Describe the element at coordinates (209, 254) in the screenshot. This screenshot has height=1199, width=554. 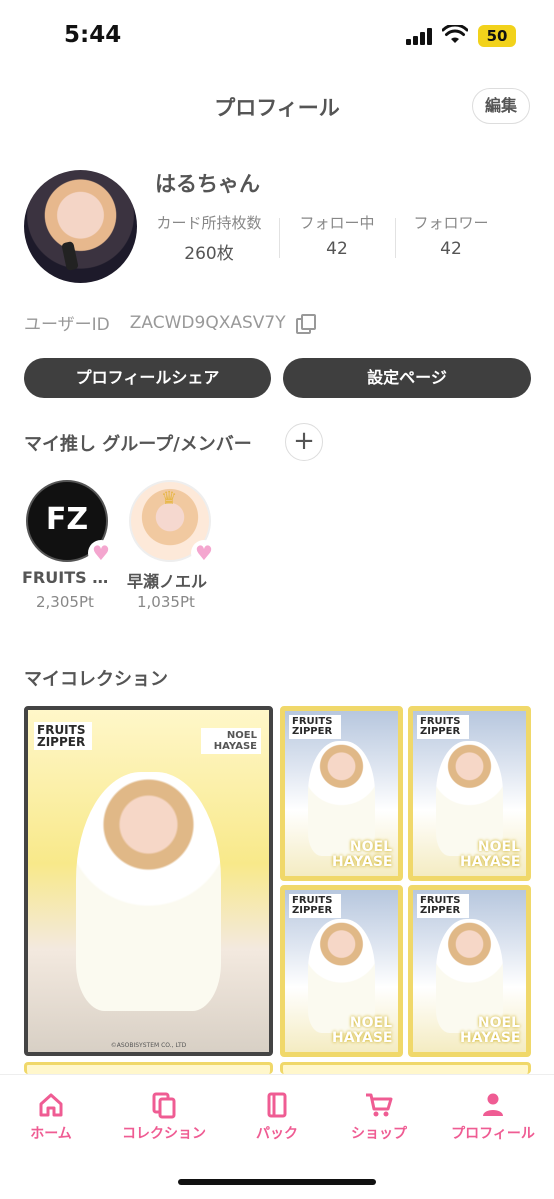
I see `stat-value: 260枚` at that location.